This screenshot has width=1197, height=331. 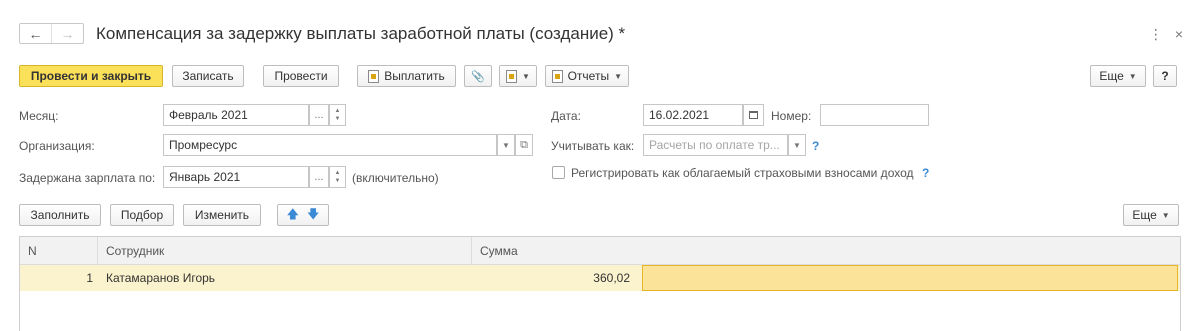 I want to click on help-button: ?, so click(x=1165, y=76).